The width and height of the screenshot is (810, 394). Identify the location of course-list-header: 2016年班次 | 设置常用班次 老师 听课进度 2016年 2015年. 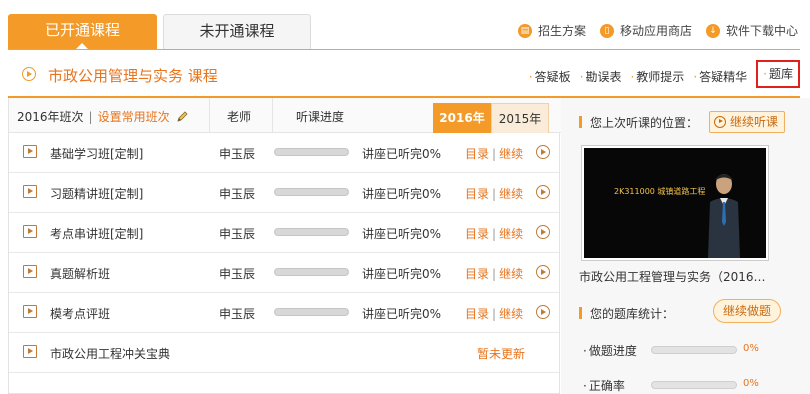
(285, 115).